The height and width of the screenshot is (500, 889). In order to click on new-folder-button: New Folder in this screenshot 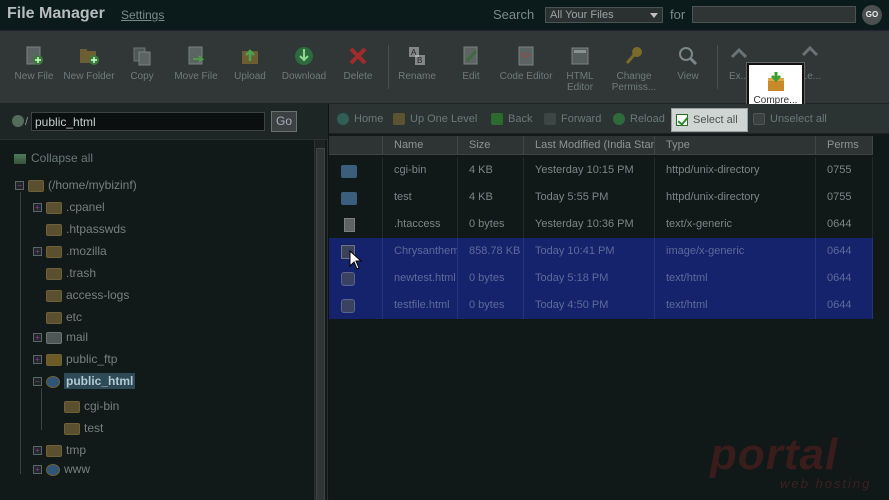, I will do `click(89, 63)`.